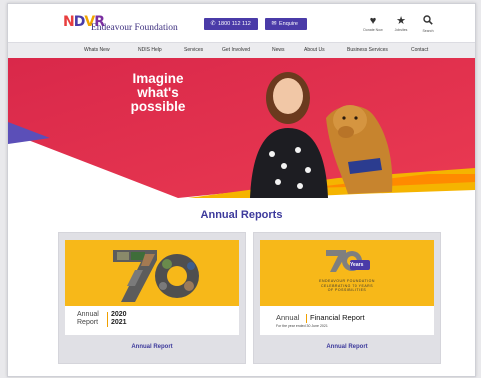 The image size is (481, 378). What do you see at coordinates (302, 326) in the screenshot?
I see `report-subtitle: For the year ended 30 June 2021` at bounding box center [302, 326].